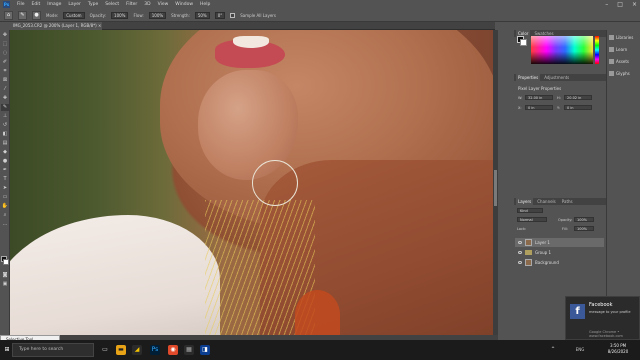  I want to click on mode-select: Custom, so click(74, 15).